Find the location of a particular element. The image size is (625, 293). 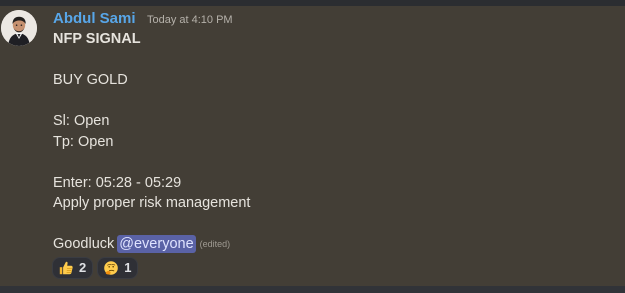

channel-footer-strip is located at coordinates (312, 289).